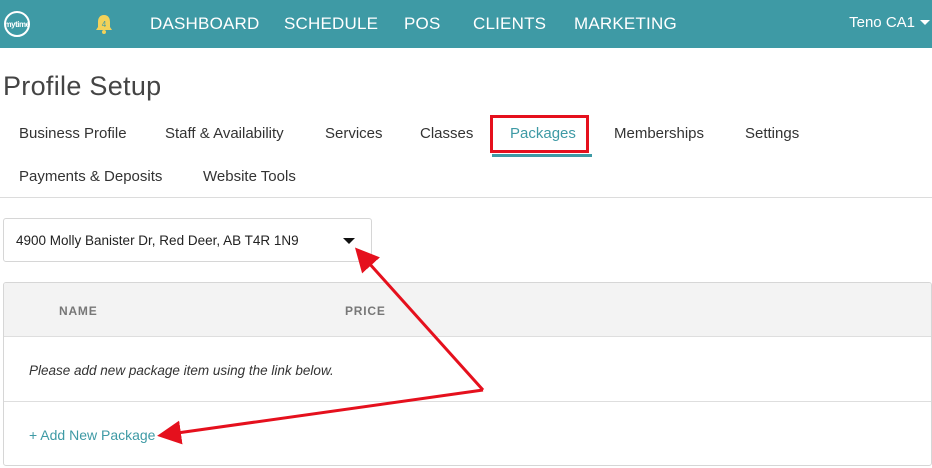 Image resolution: width=932 pixels, height=468 pixels. What do you see at coordinates (509, 24) in the screenshot?
I see `nav-clients: CLIENTS` at bounding box center [509, 24].